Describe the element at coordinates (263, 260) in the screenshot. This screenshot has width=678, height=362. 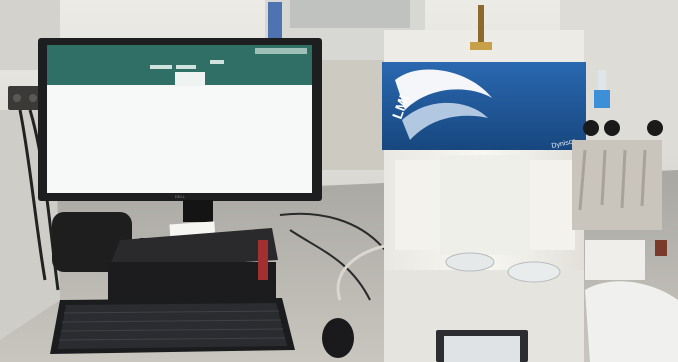
I see `pc-tower-light` at that location.